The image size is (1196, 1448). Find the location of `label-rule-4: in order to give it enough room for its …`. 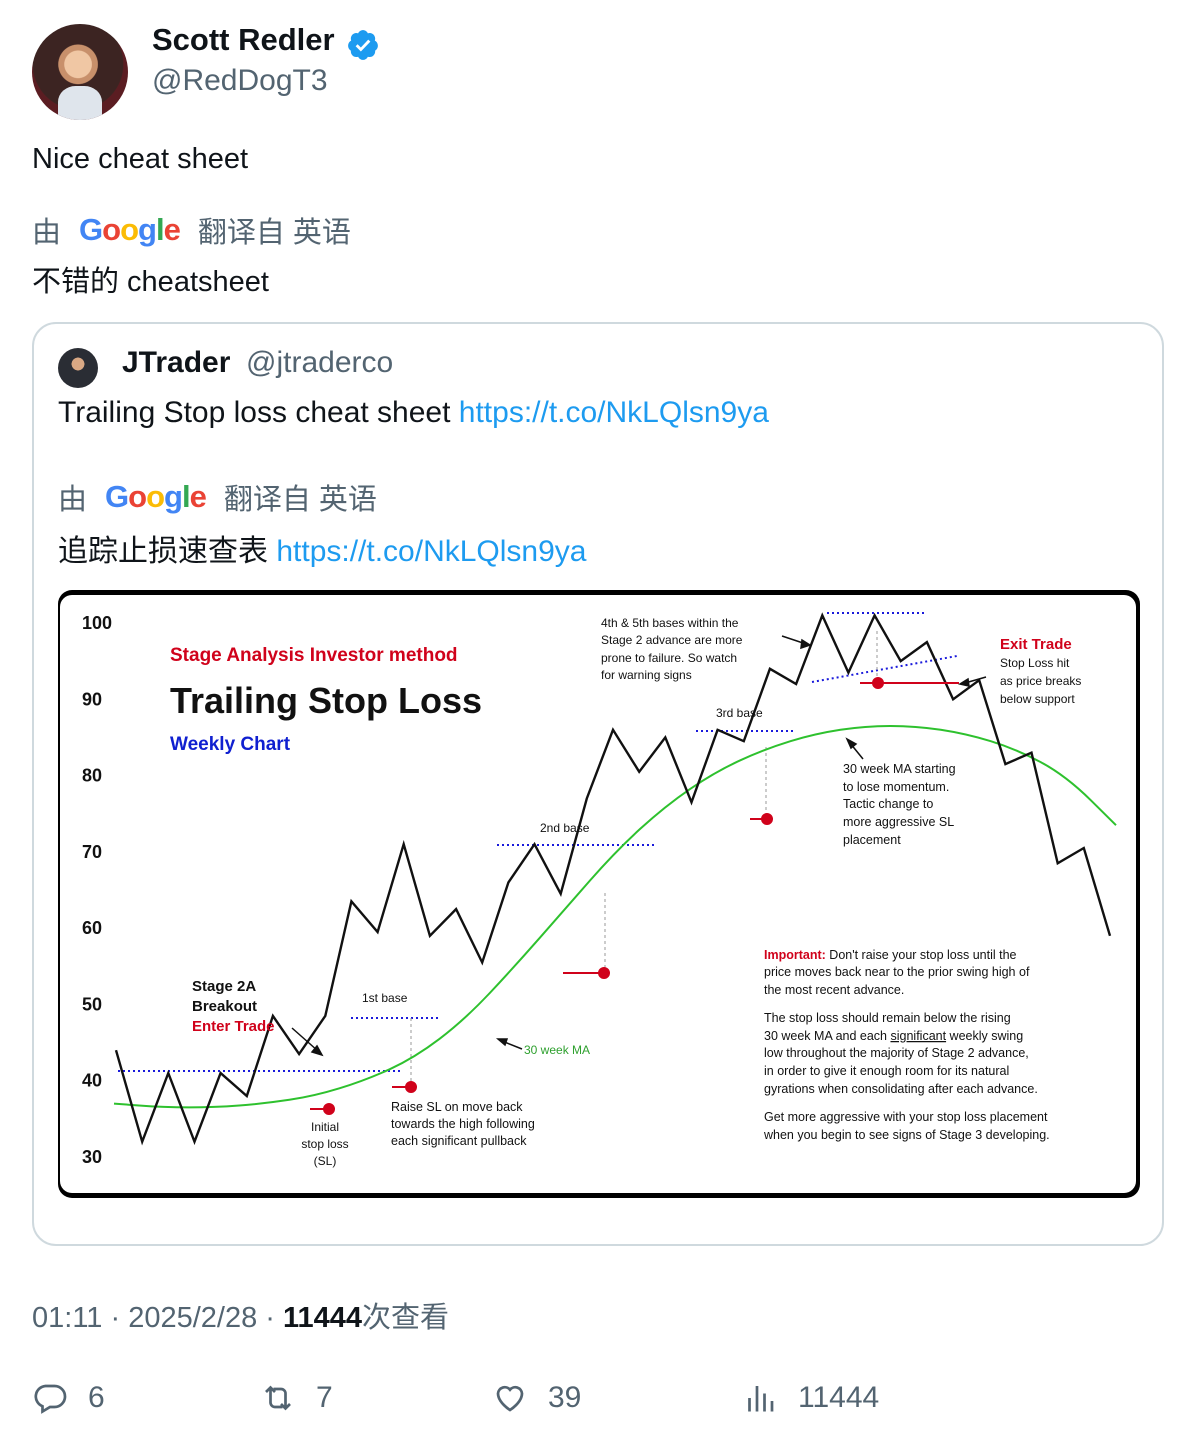

label-rule-4: in order to give it enough room for its … is located at coordinates (886, 1071).